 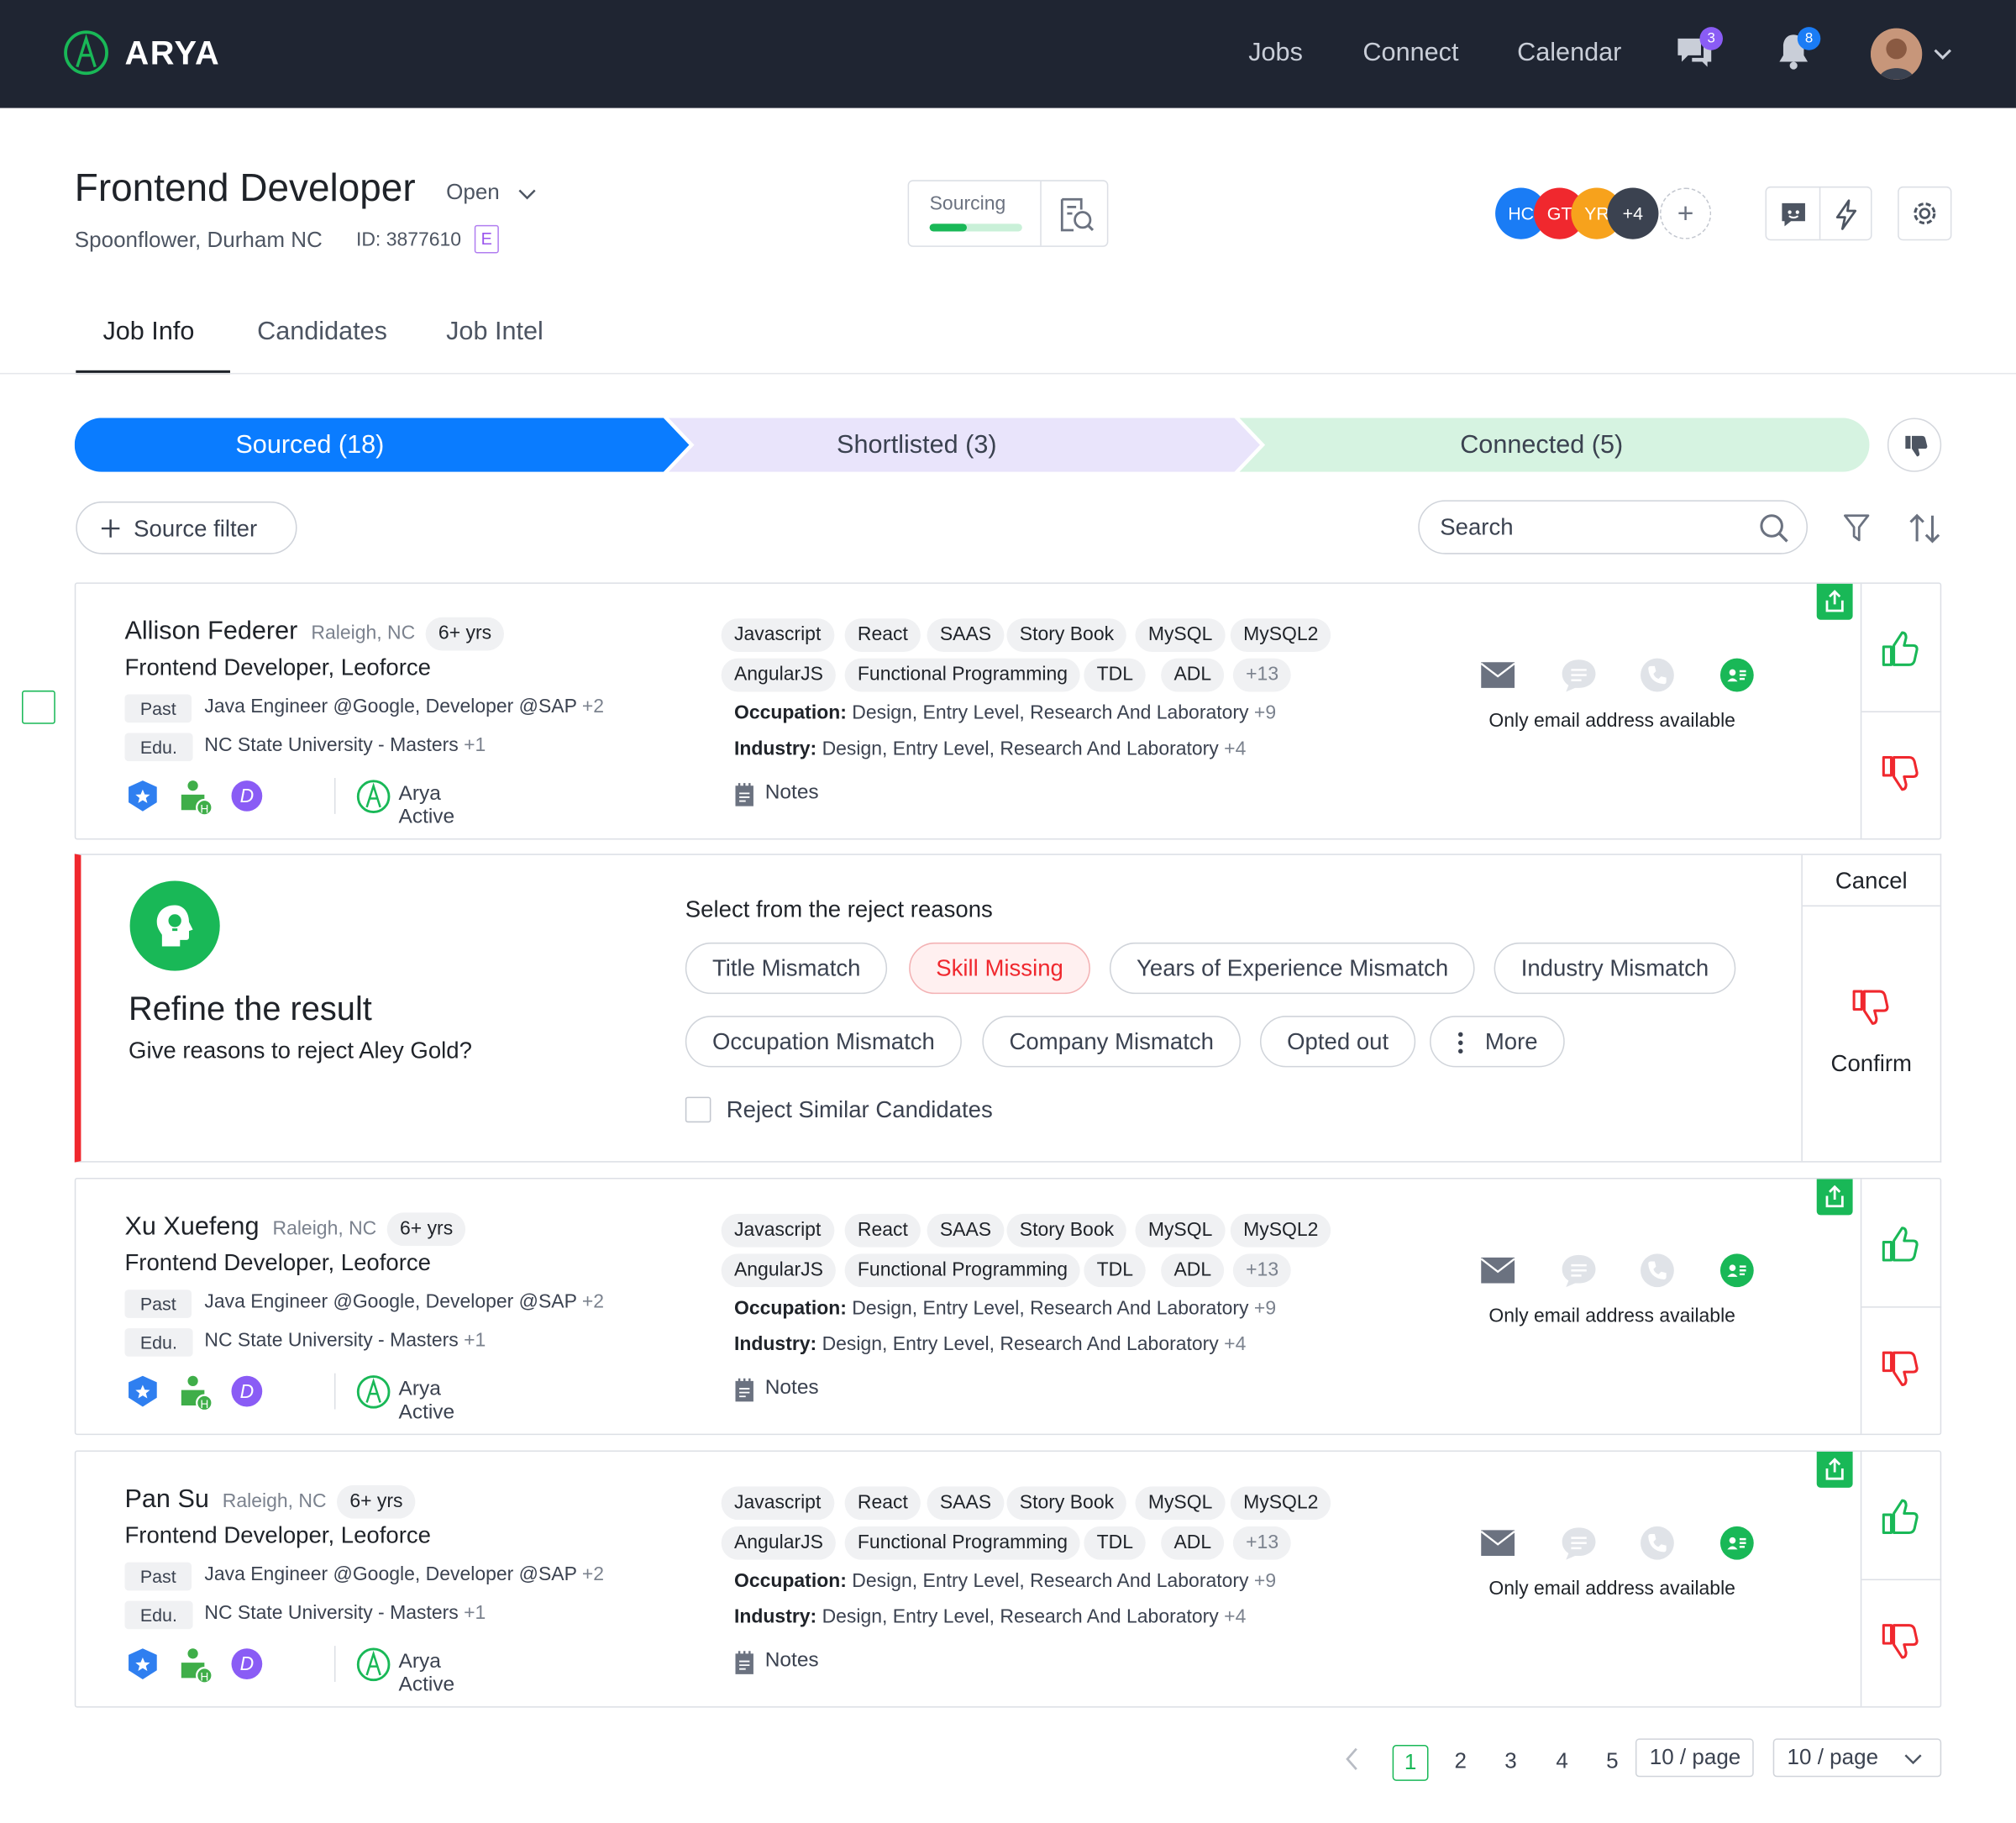 I want to click on candidate-name: Allison Federer, so click(x=210, y=632).